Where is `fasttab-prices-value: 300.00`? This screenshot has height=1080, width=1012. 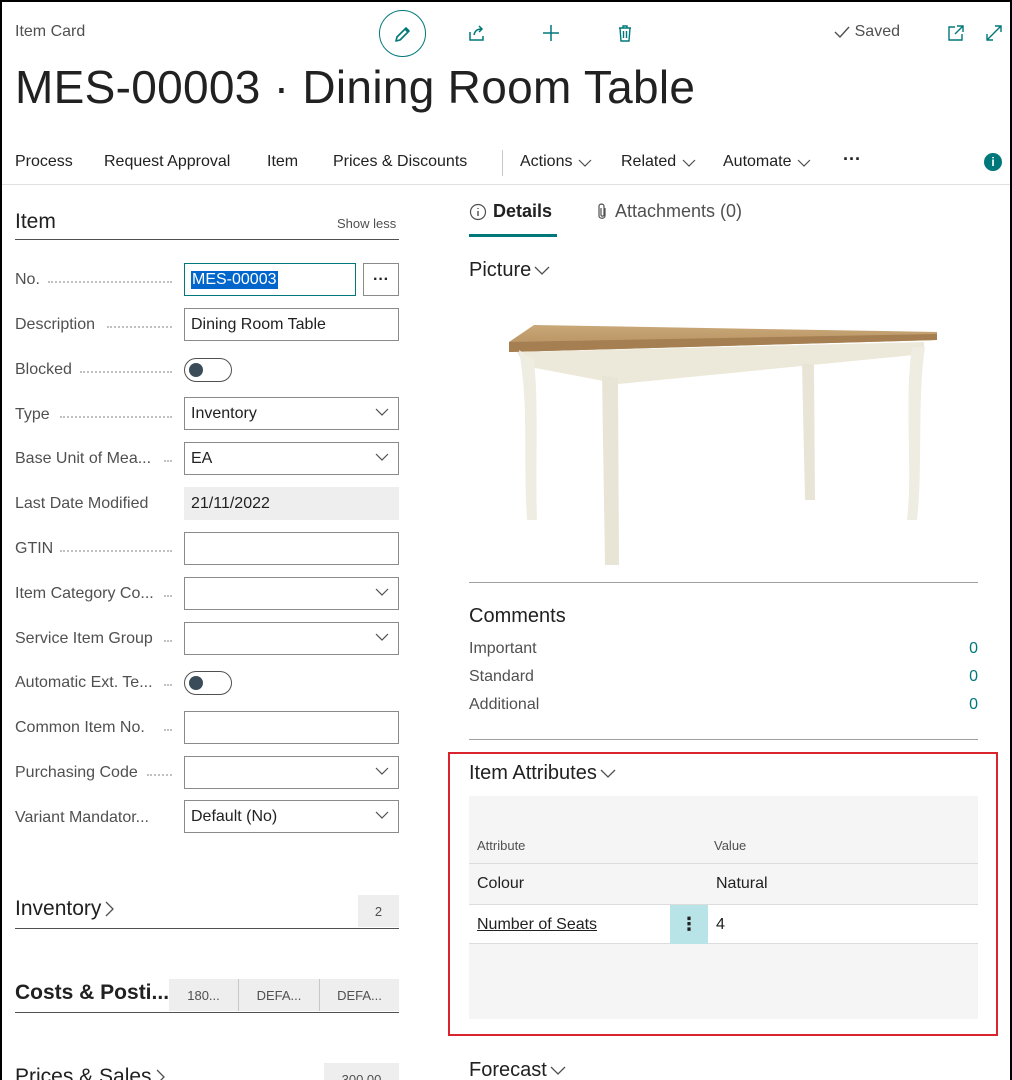
fasttab-prices-value: 300.00 is located at coordinates (361, 1071).